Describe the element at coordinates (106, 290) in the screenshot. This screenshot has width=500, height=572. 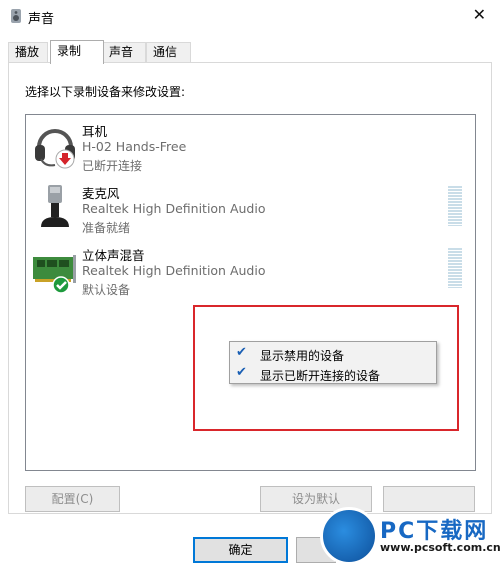
I see `device-status: 默认设备` at that location.